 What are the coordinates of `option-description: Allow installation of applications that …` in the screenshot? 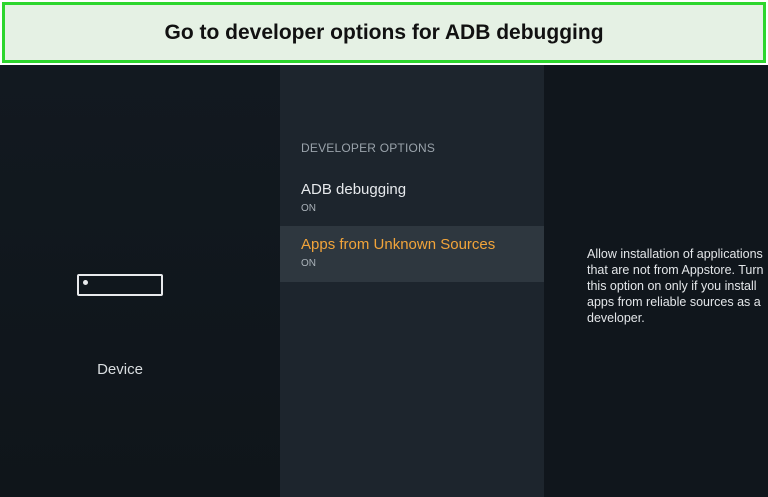 It's located at (675, 286).